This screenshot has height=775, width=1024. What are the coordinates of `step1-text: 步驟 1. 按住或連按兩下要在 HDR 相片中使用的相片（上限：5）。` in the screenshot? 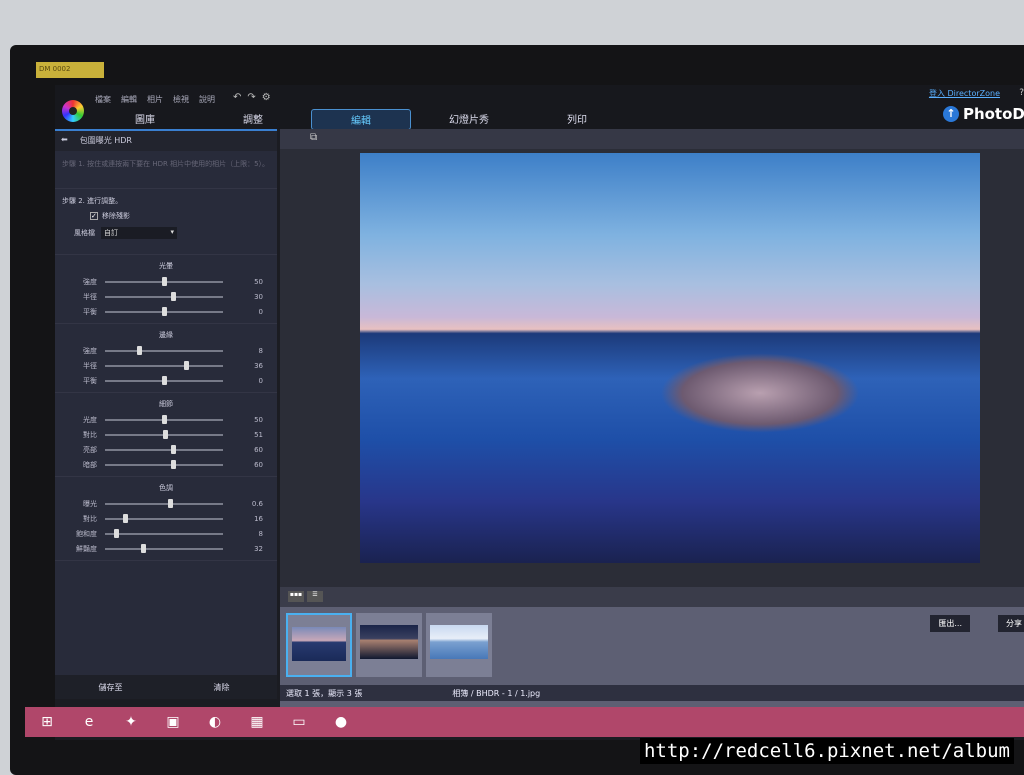 It's located at (166, 170).